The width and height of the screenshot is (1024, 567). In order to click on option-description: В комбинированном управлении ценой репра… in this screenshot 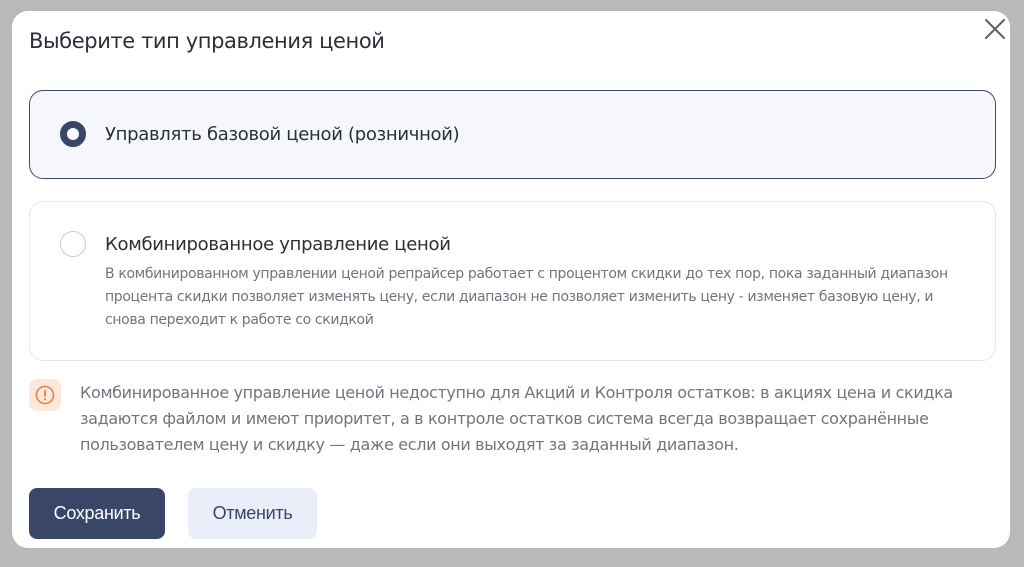, I will do `click(526, 297)`.